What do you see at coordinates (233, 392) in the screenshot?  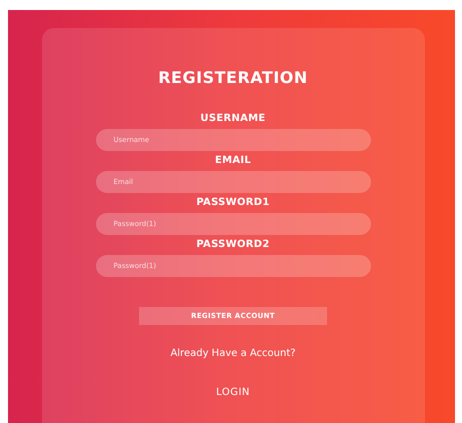 I see `login-link: LOGIN` at bounding box center [233, 392].